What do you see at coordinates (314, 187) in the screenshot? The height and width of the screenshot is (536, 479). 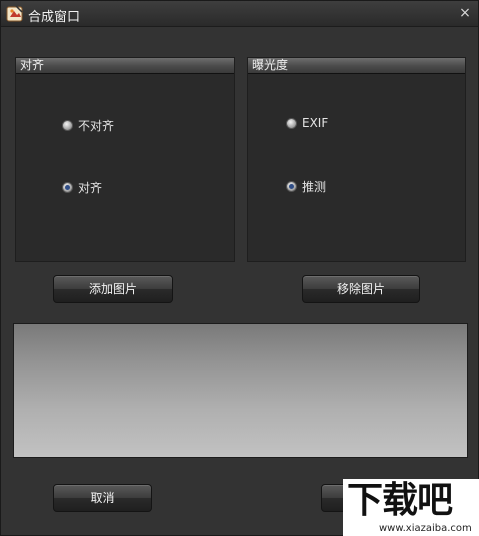 I see `radio-estimate-label: 推测` at bounding box center [314, 187].